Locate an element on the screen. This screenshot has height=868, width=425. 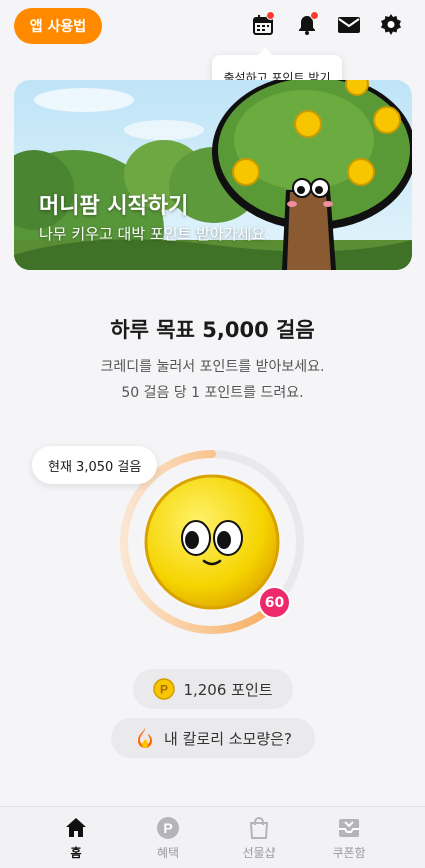
credi-coin-character is located at coordinates (212, 542).